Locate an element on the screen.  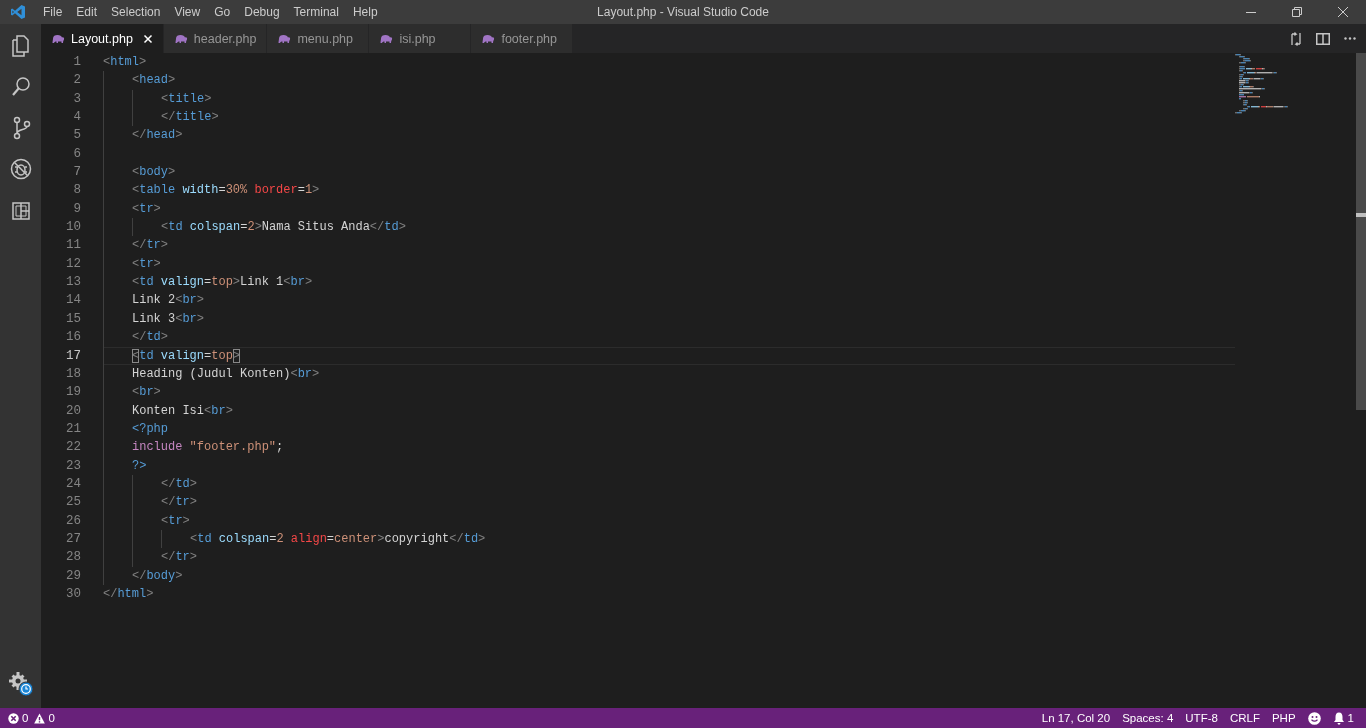
code-line: <br> is located at coordinates (132, 392).